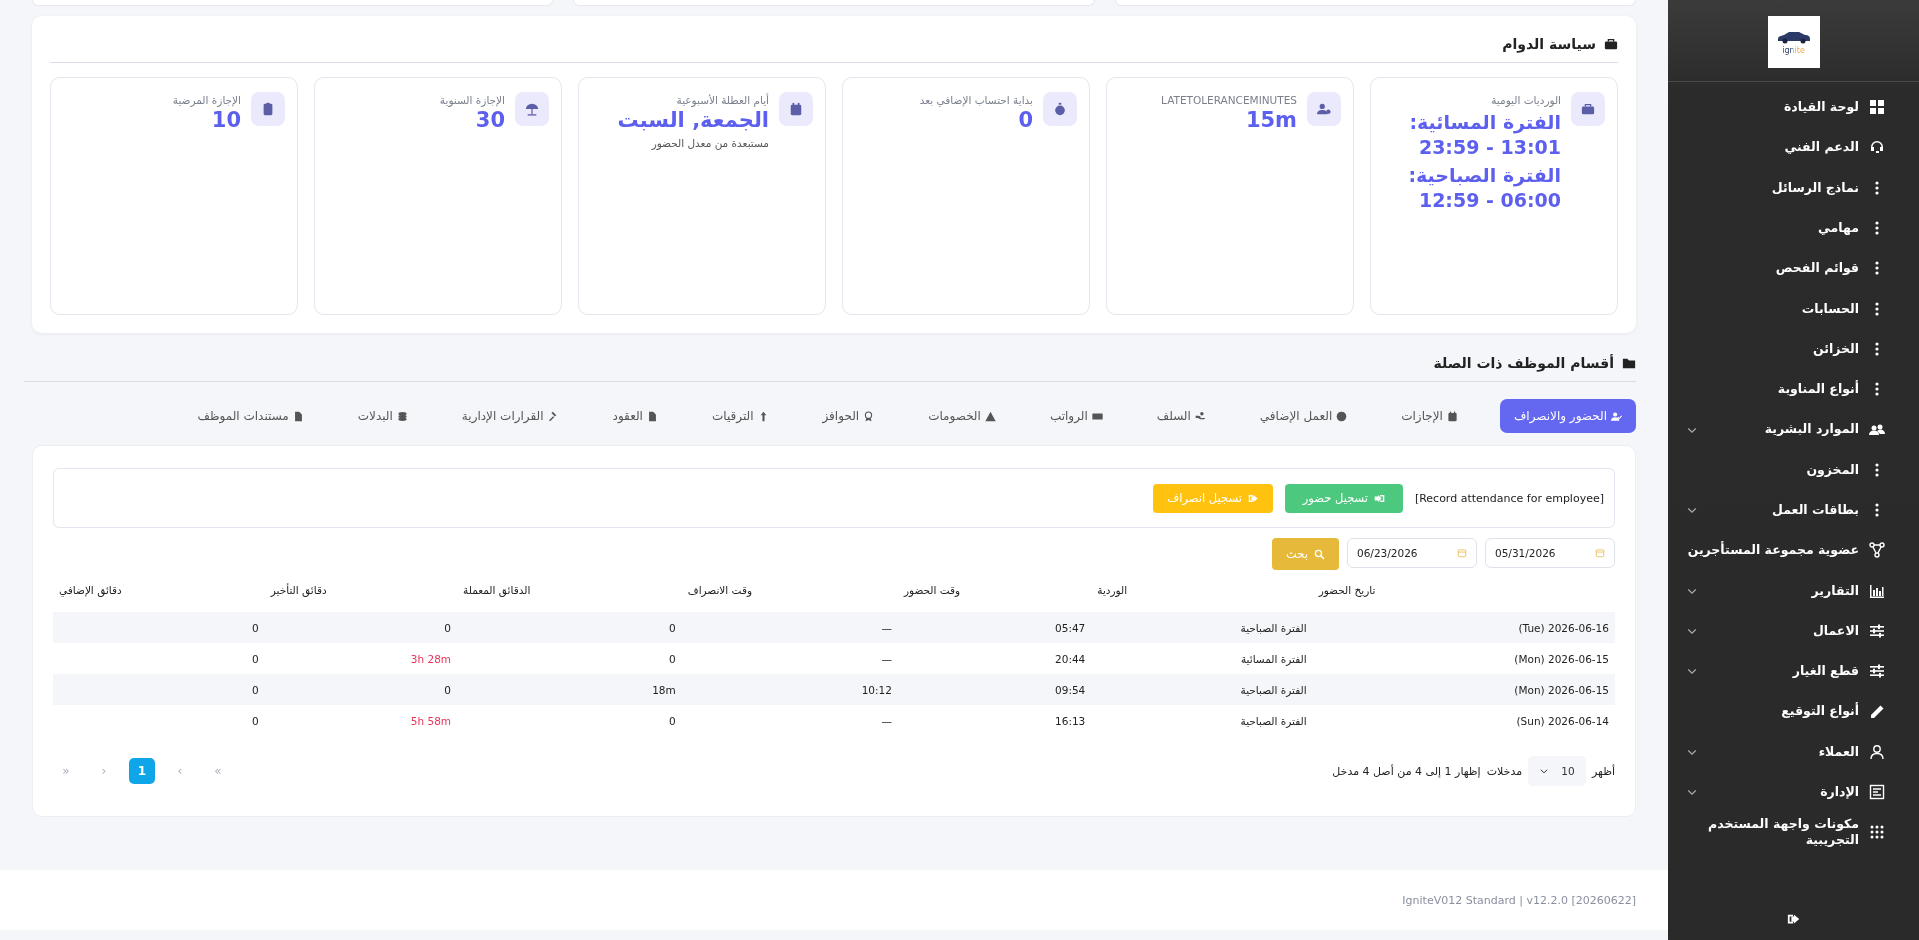 The image size is (1919, 940). What do you see at coordinates (962, 416) in the screenshot?
I see `tab: الخصومات` at bounding box center [962, 416].